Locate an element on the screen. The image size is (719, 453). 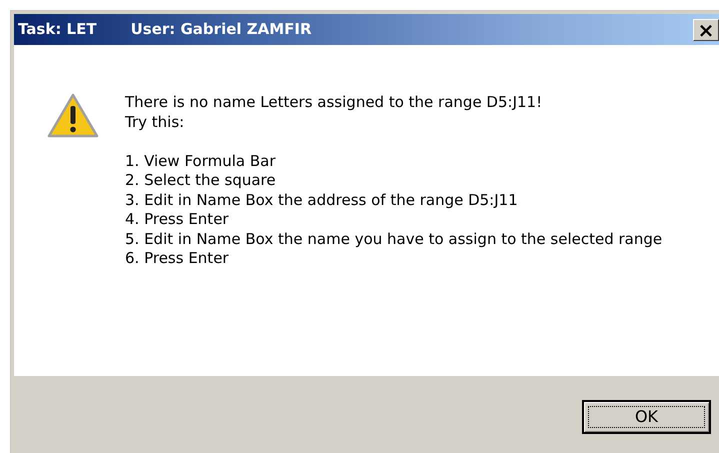
step-text: 2. Select the square is located at coordinates (201, 180).